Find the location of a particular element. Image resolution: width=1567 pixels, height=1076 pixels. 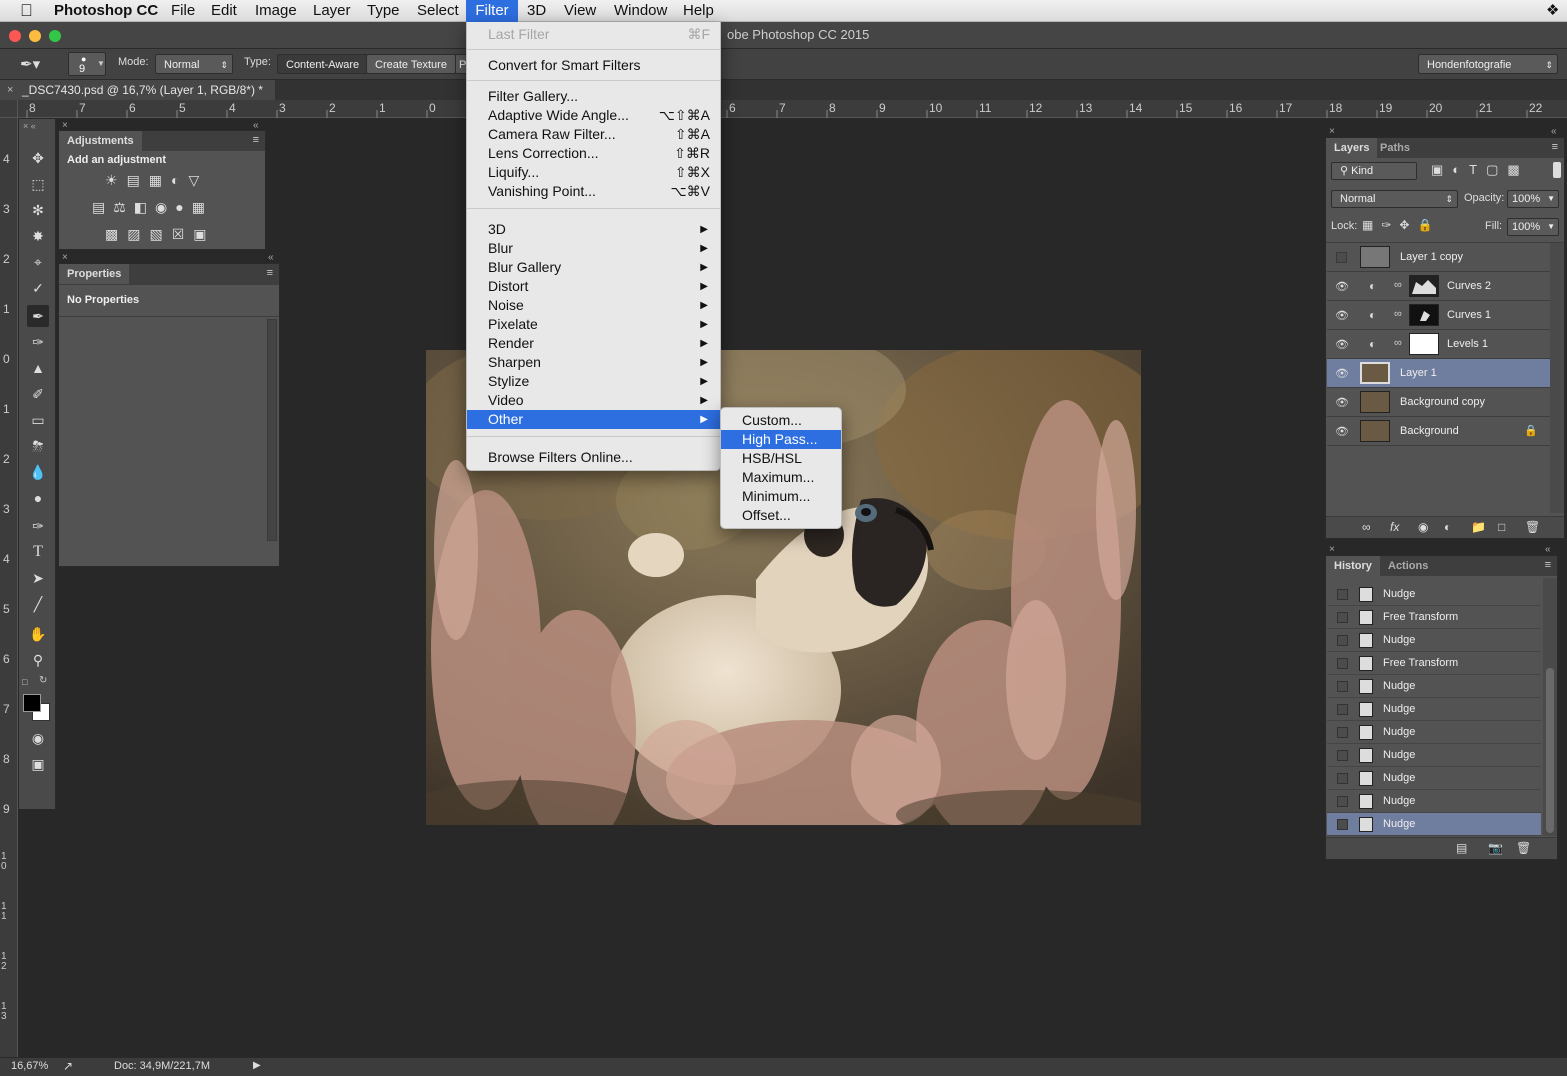

menu-edit: Edit is located at coordinates (224, 11).